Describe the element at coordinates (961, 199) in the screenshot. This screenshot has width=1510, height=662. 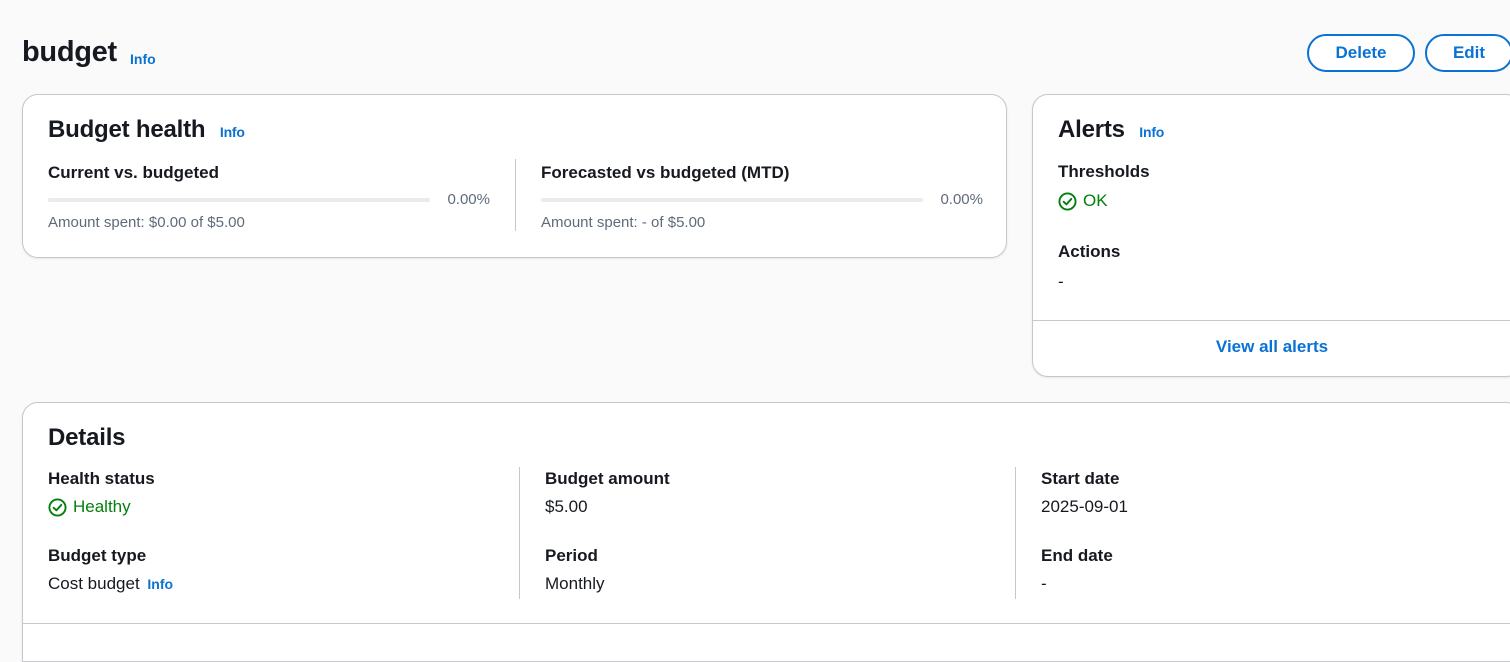
I see `forecasted-progress-percent: 0.00%` at that location.